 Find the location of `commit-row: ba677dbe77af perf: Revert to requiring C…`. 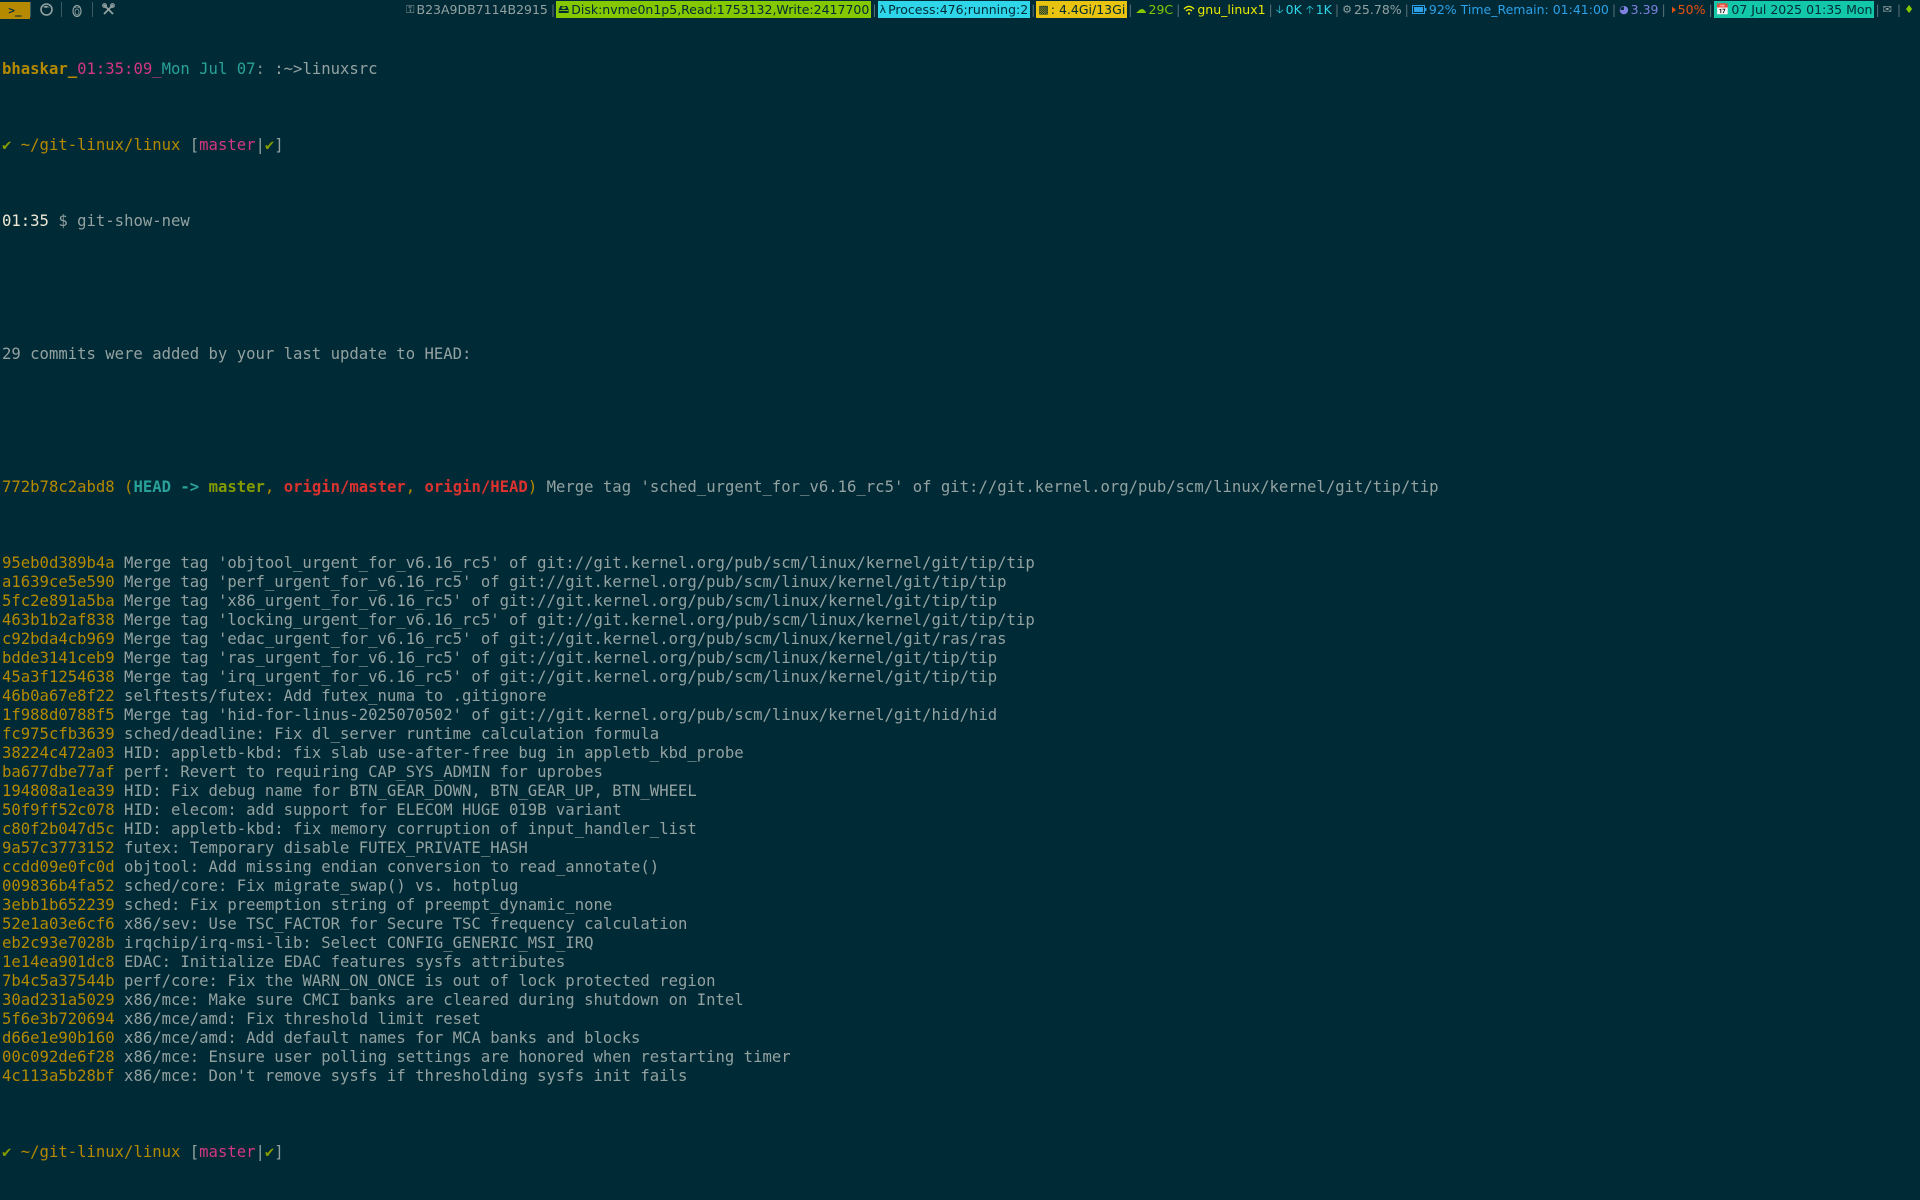

commit-row: ba677dbe77af perf: Revert to requiring C… is located at coordinates (960, 772).